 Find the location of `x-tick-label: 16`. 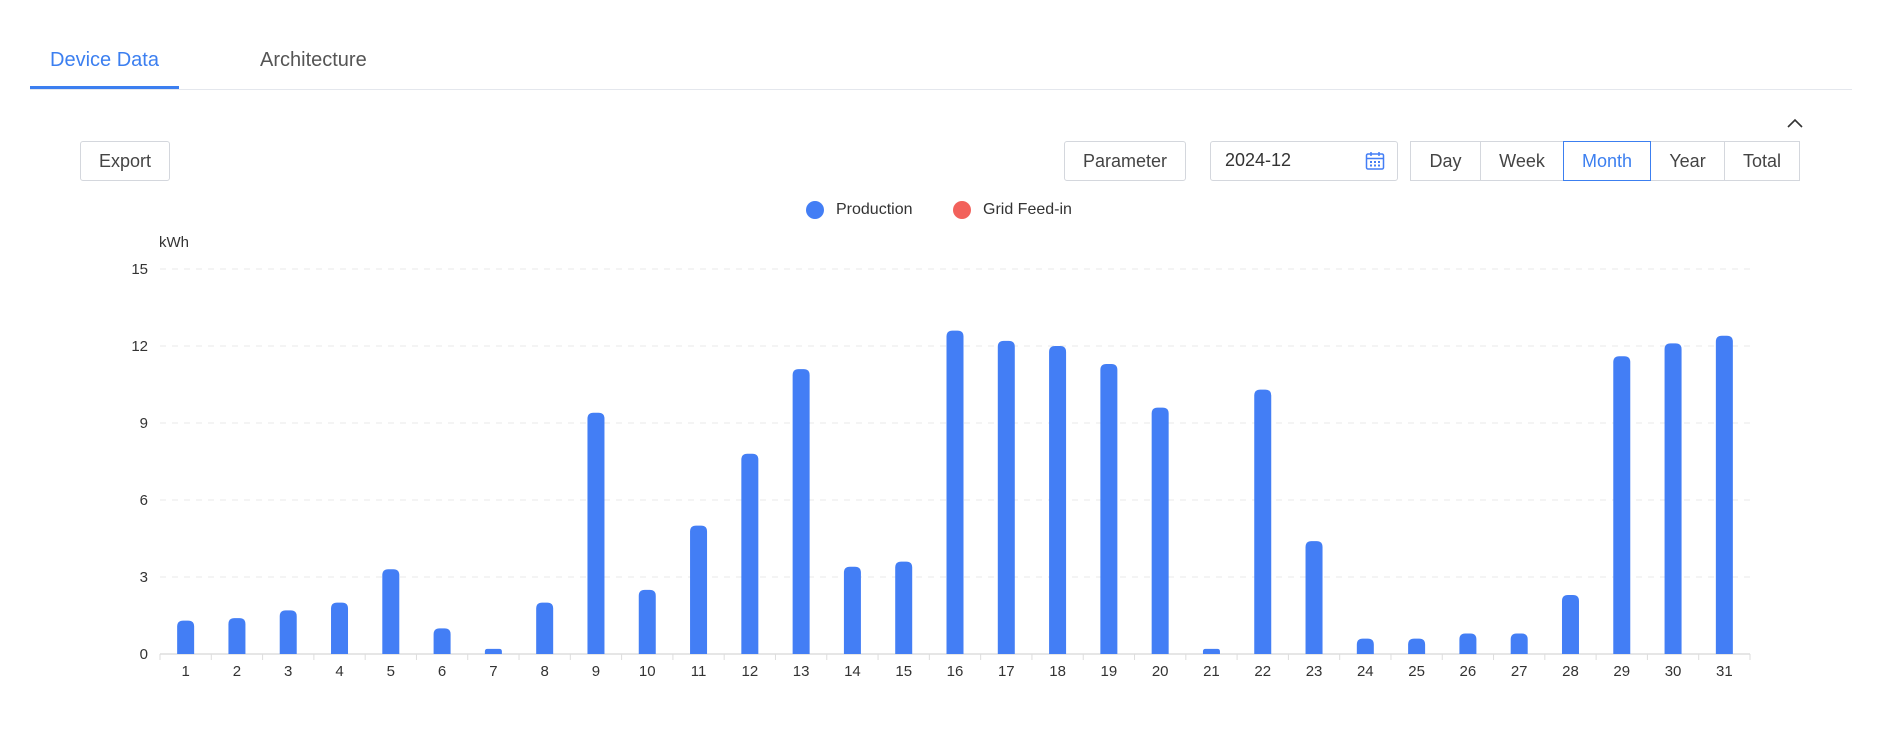

x-tick-label: 16 is located at coordinates (955, 671).